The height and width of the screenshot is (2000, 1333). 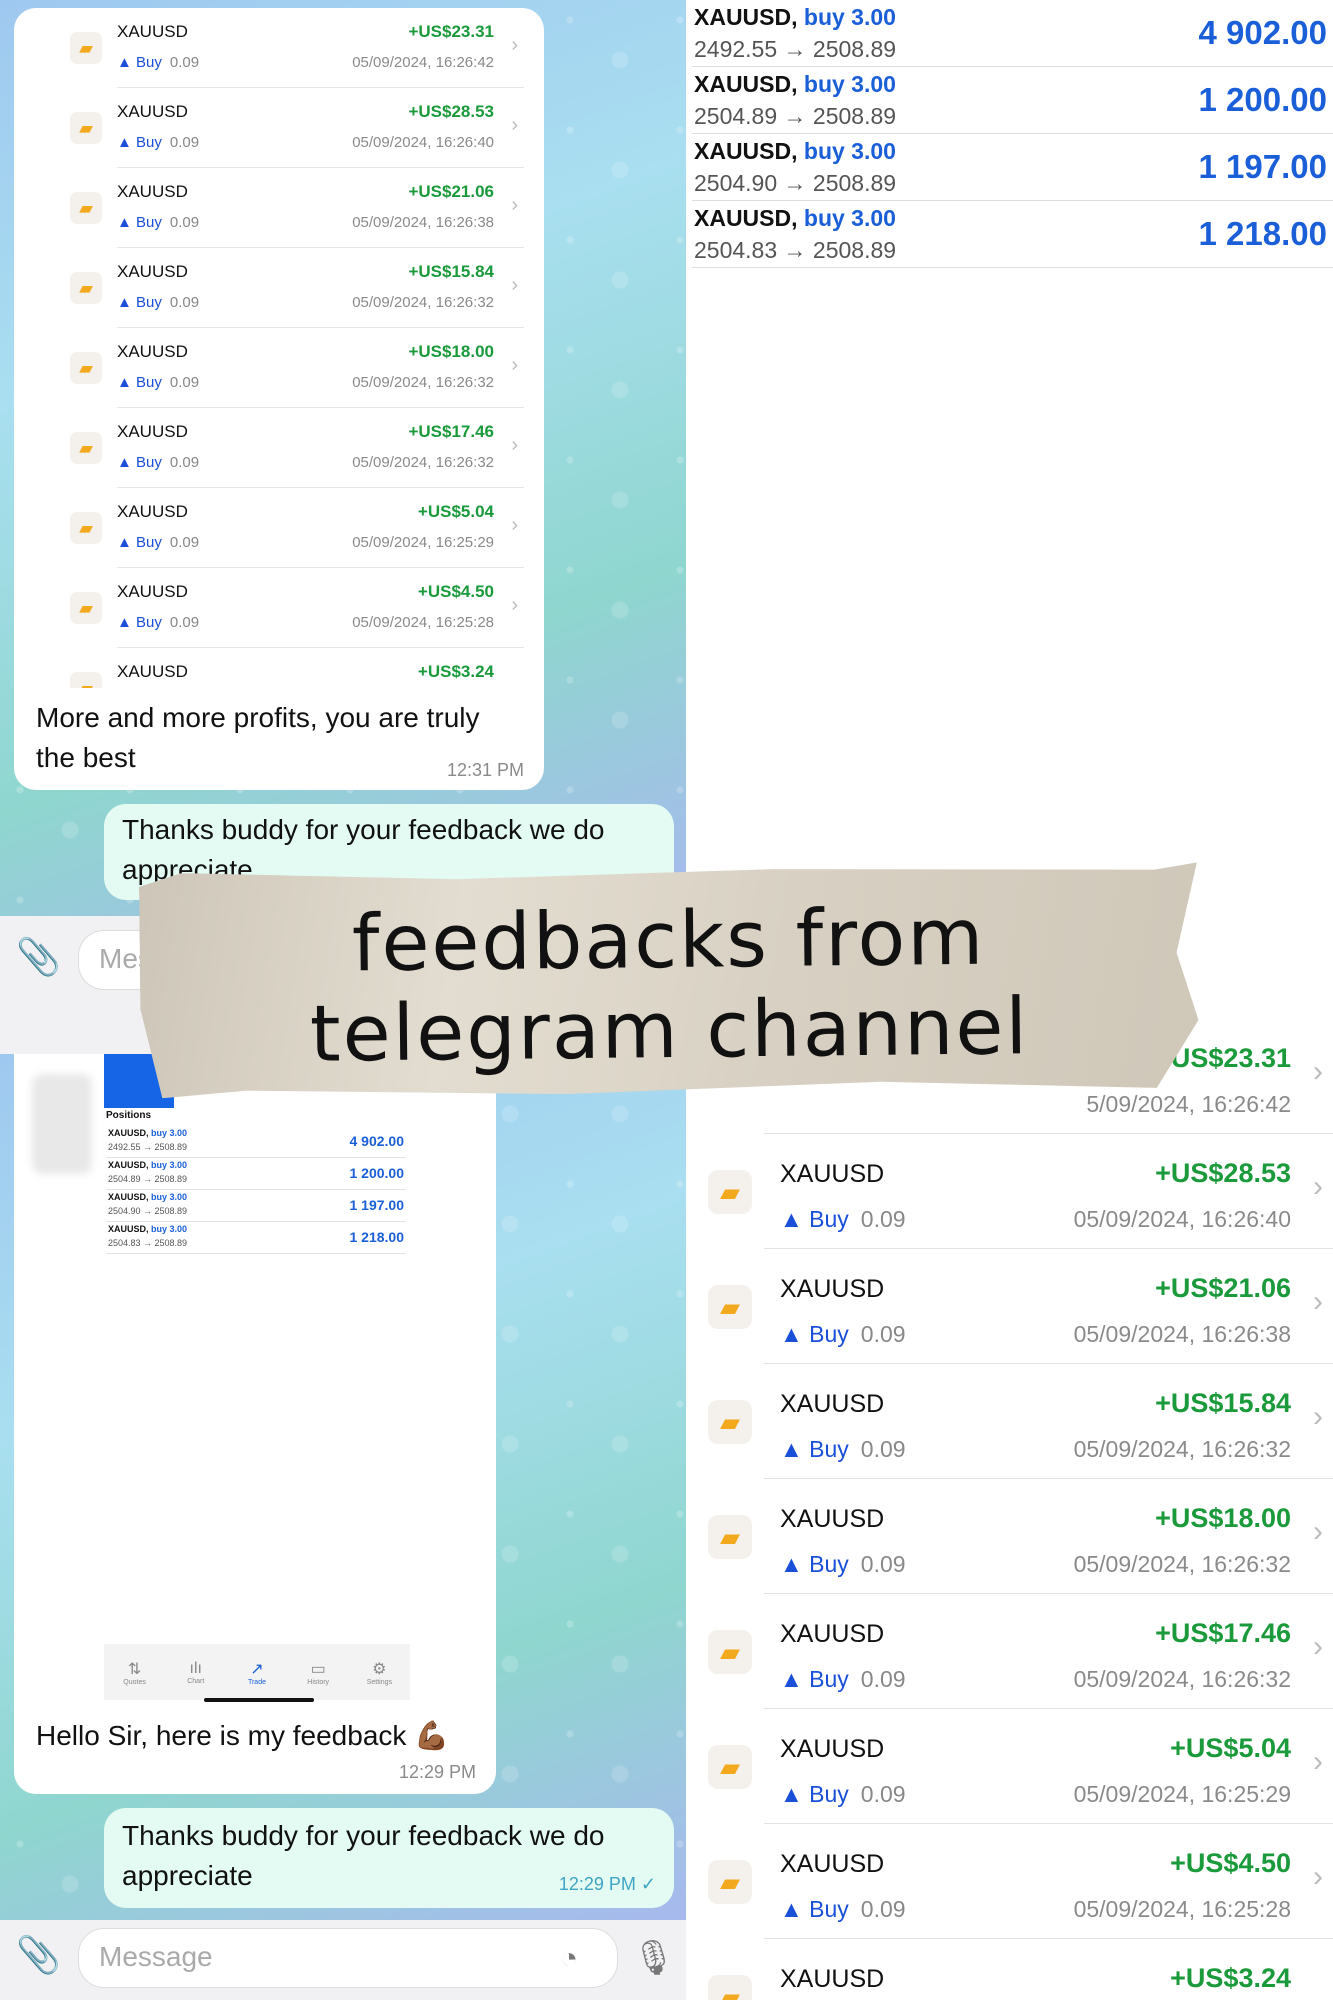 I want to click on trade-time: 05/09/2024, 16:26:38, so click(x=1182, y=1334).